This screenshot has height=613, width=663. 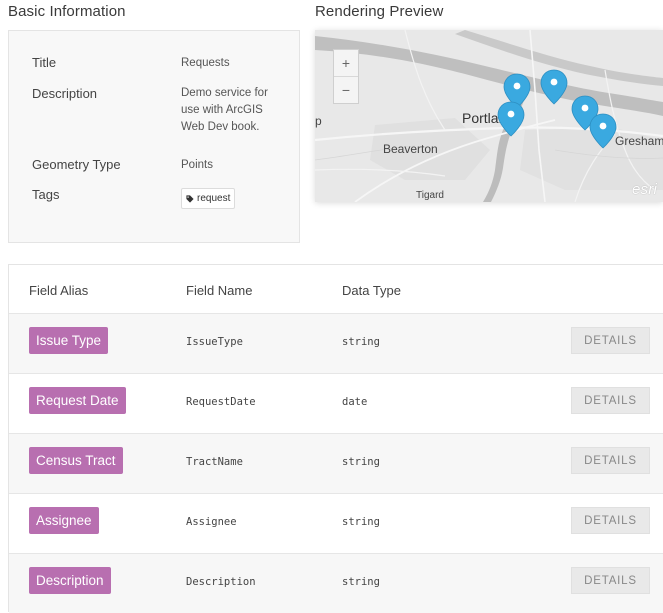 I want to click on marker-layer, so click(x=557, y=109).